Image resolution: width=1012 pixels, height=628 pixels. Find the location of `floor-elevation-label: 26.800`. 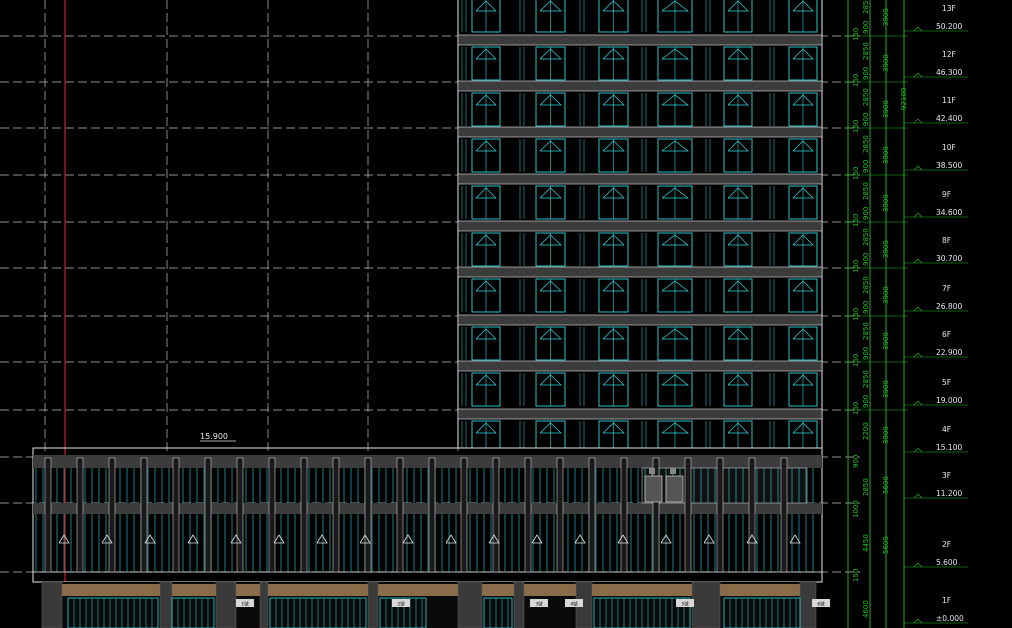

floor-elevation-label: 26.800 is located at coordinates (949, 306).